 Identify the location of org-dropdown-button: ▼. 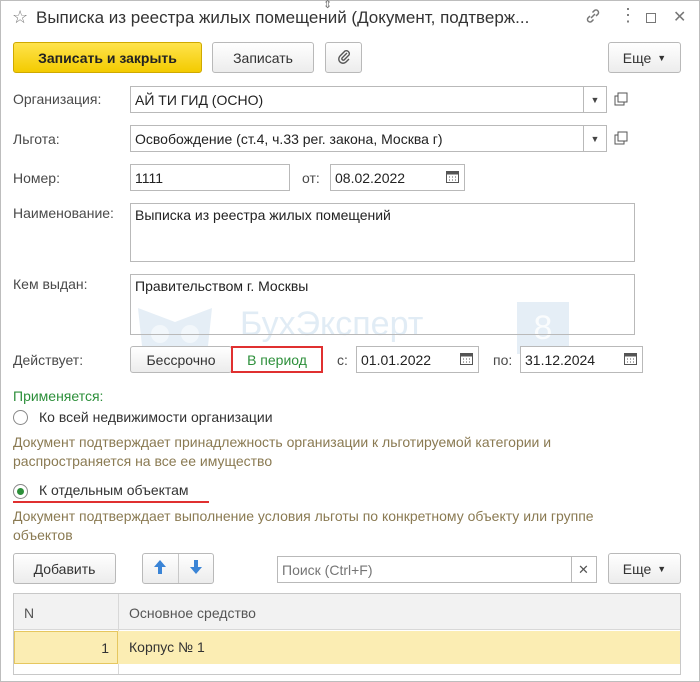
(595, 99).